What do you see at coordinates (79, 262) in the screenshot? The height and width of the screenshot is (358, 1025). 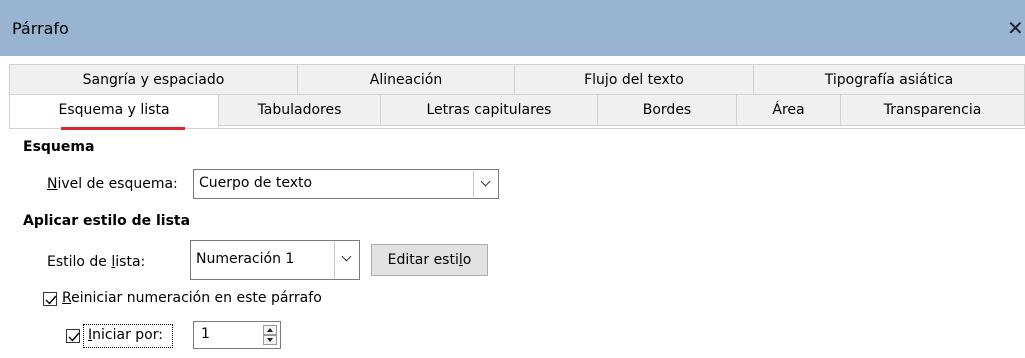 I see `list-style-label-pre: Estilo de` at bounding box center [79, 262].